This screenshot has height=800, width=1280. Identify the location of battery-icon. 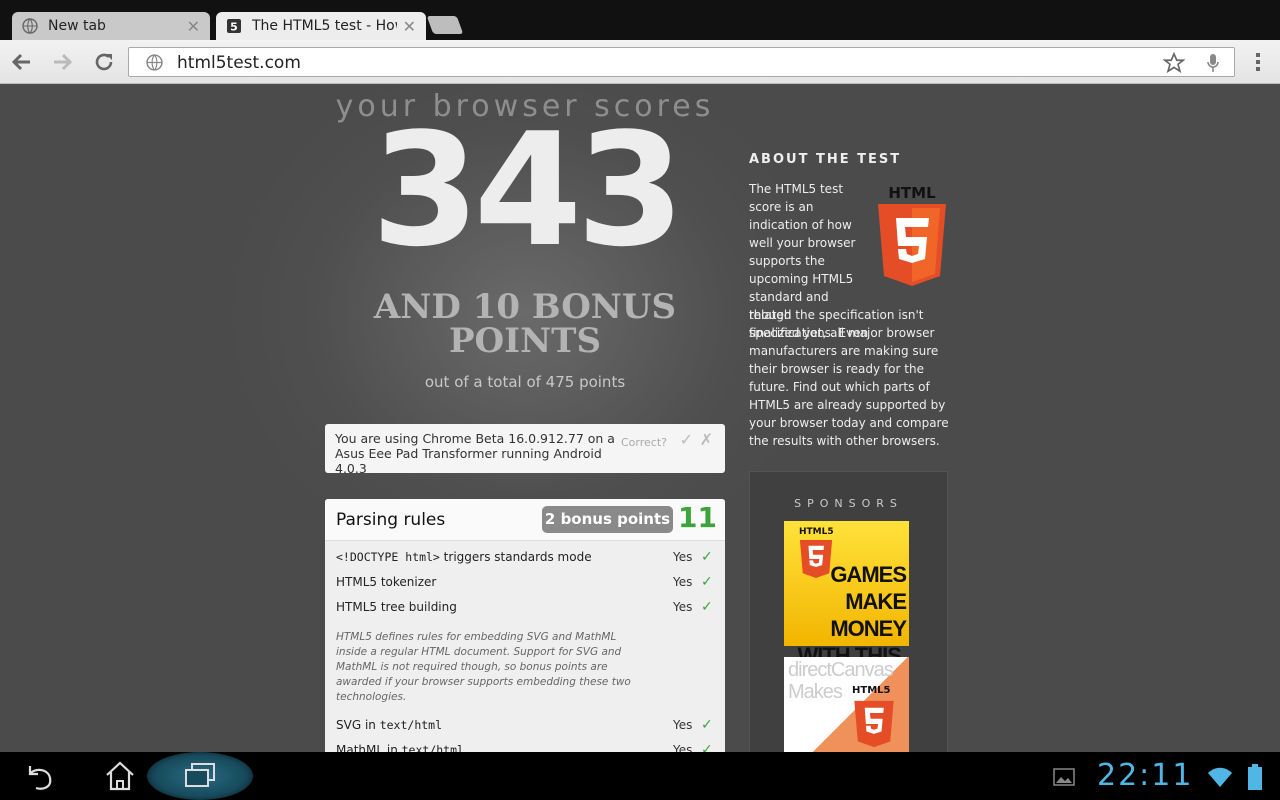
(1255, 777).